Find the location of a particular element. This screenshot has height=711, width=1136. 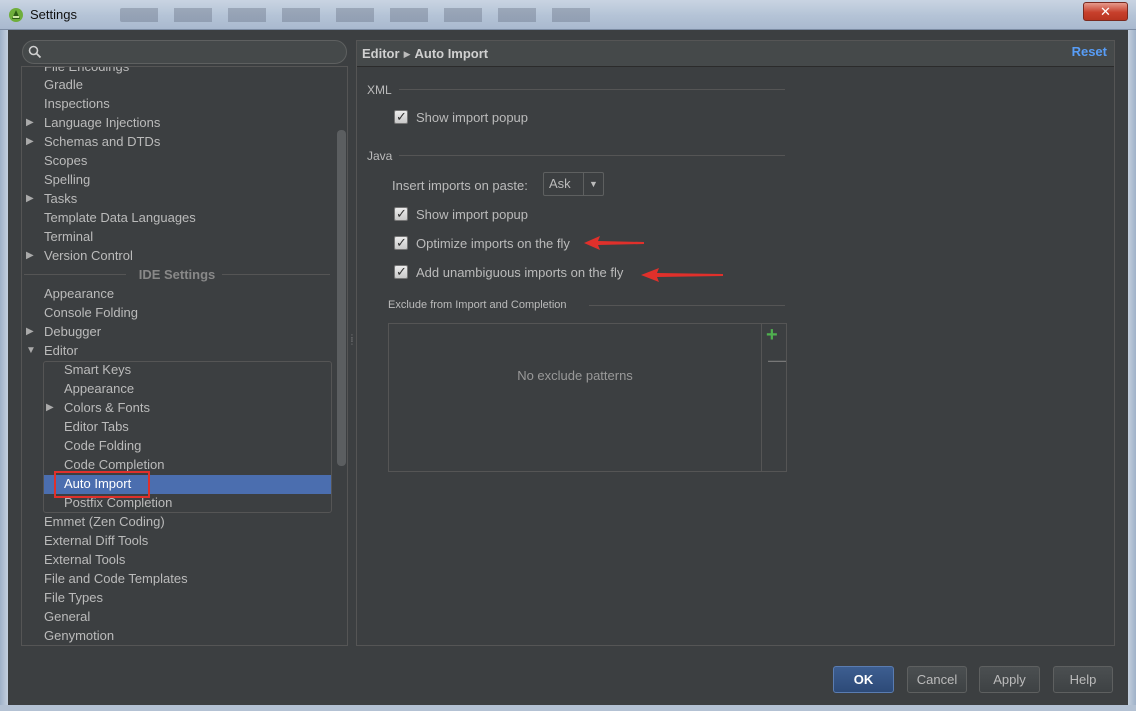

exclude-patterns-list: No exclude patterns + — is located at coordinates (587, 397).